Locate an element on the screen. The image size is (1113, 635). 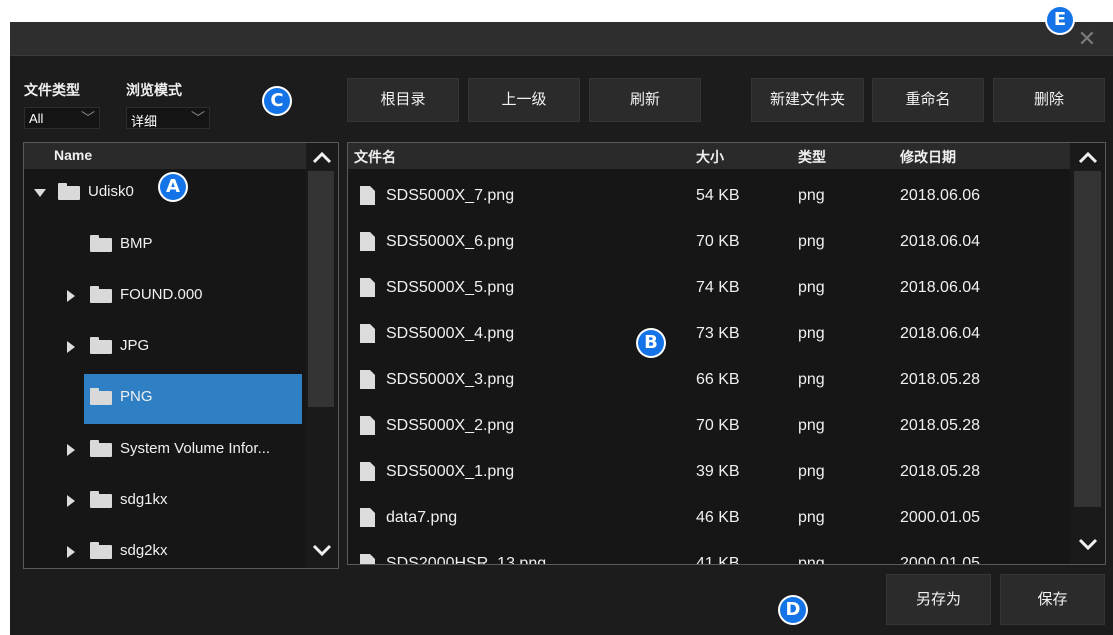
file-row: SDS5000X_1.png 39 KB png 2018.05.28 is located at coordinates (709, 473).